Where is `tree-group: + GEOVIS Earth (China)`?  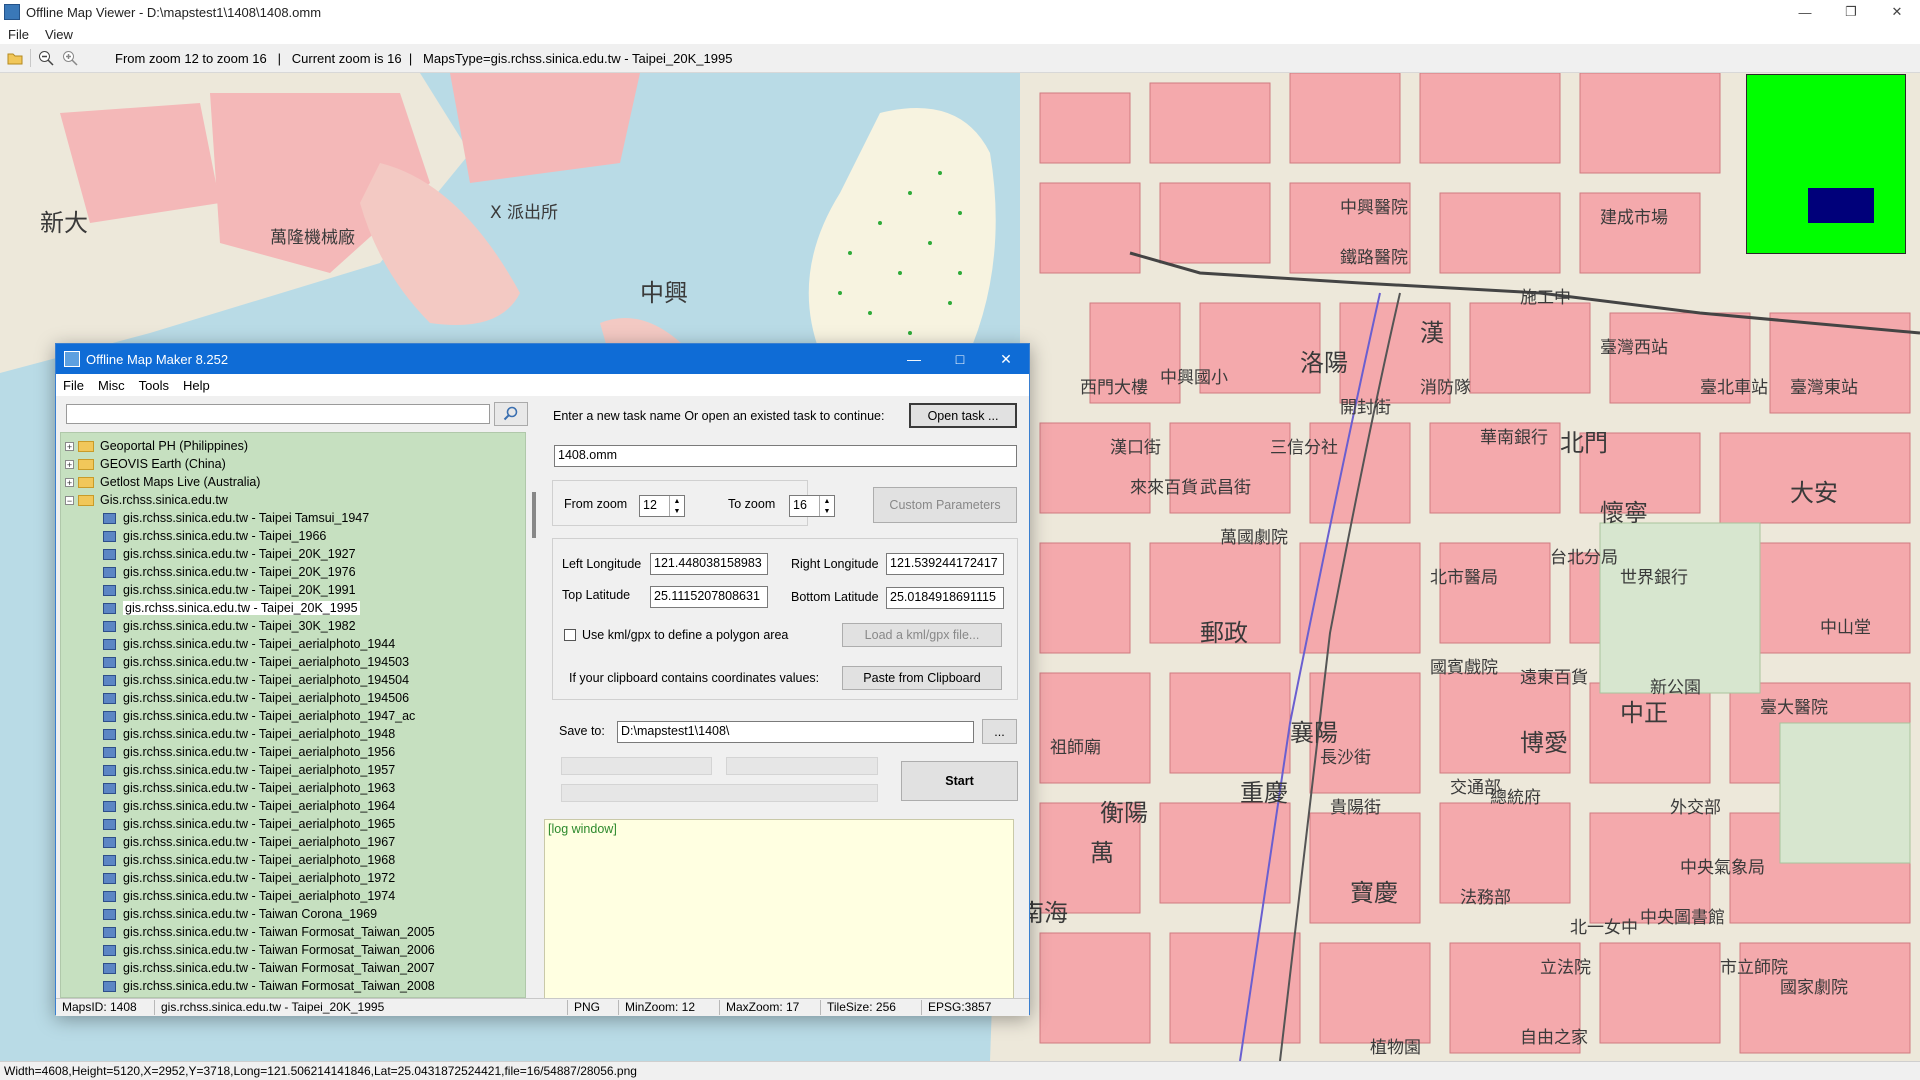 tree-group: + GEOVIS Earth (China) is located at coordinates (145, 464).